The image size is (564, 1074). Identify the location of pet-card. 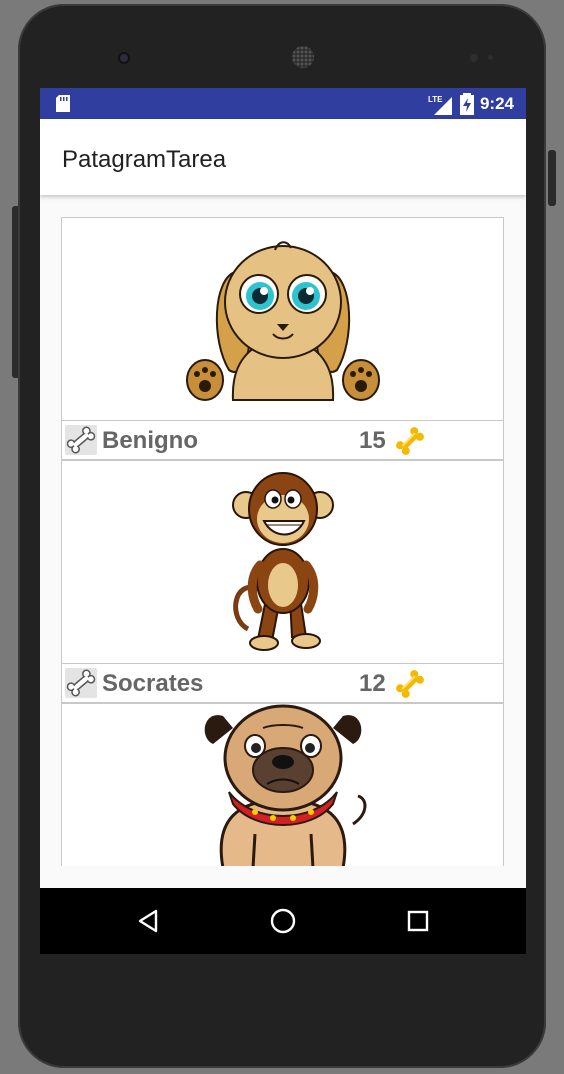
(282, 784).